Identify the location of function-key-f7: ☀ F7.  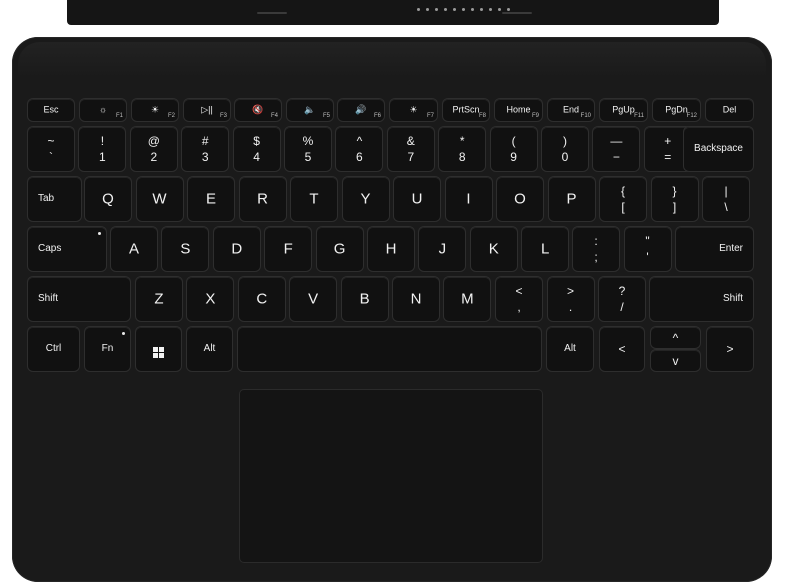
(413, 110).